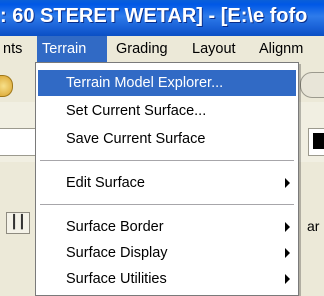  I want to click on color-field, so click(316, 142).